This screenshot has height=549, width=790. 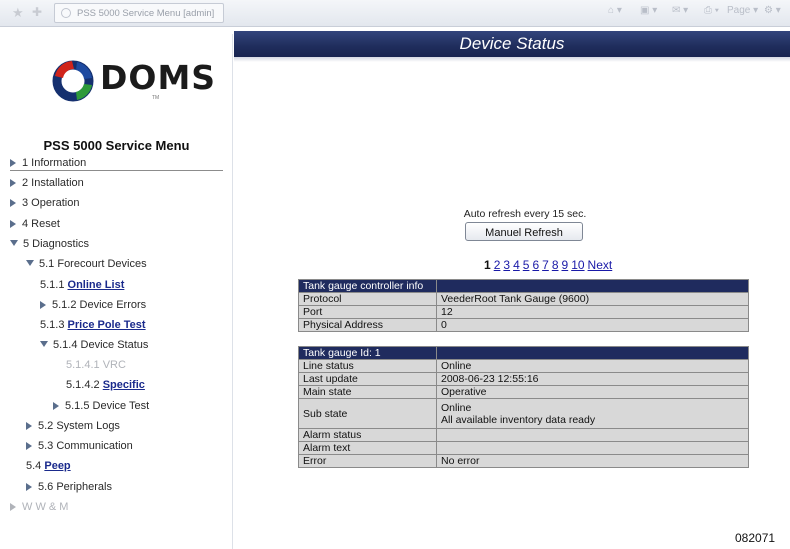 I want to click on row-label: Sub state, so click(x=367, y=413).